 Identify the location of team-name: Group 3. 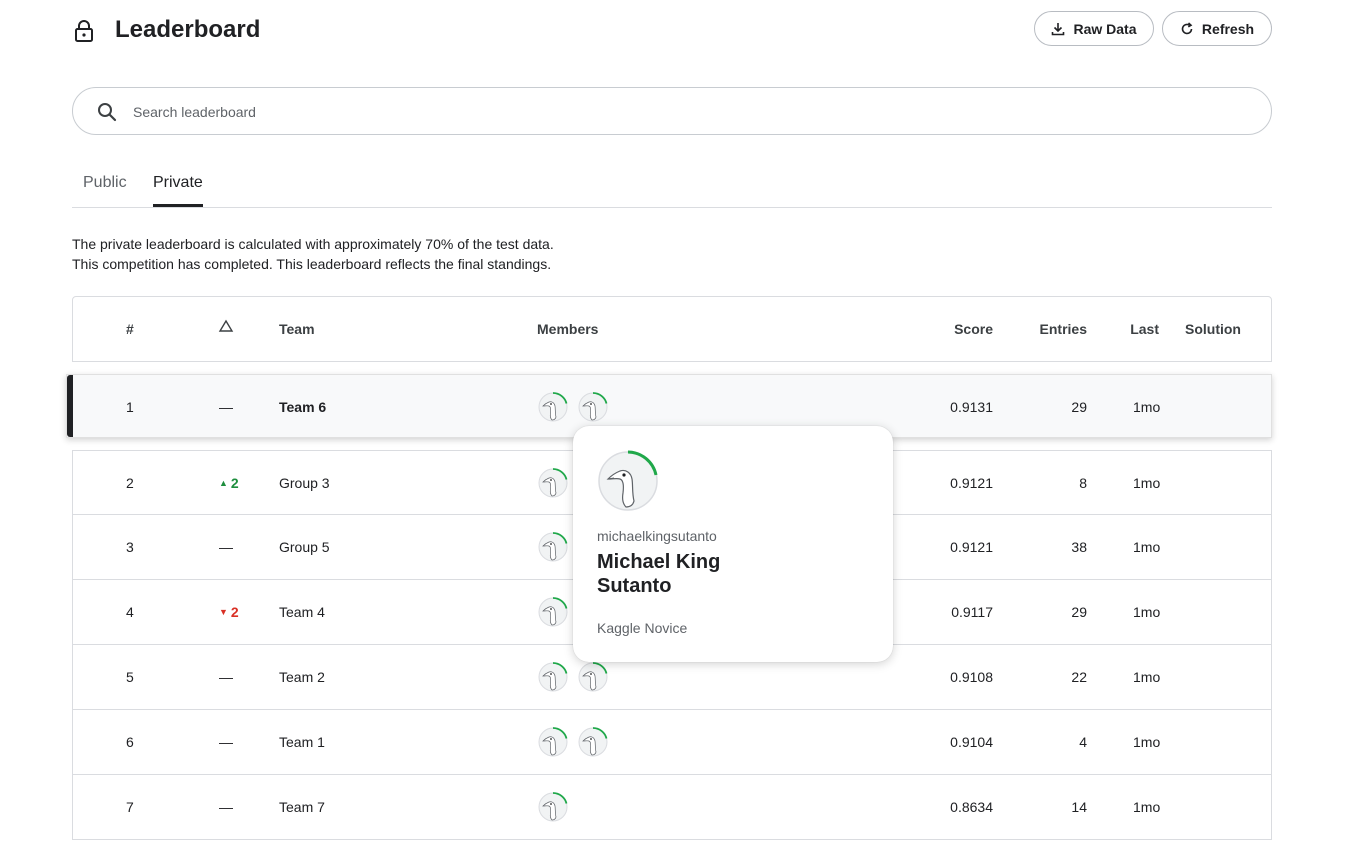
(304, 483).